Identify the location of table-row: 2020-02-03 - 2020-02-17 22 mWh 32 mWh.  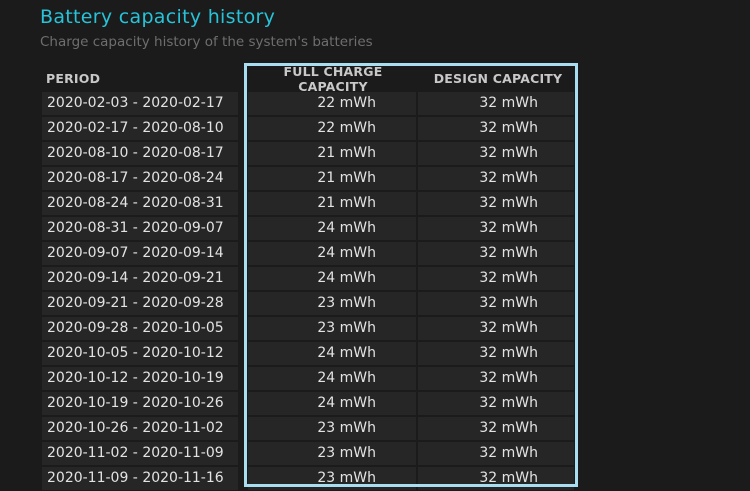
(310, 104).